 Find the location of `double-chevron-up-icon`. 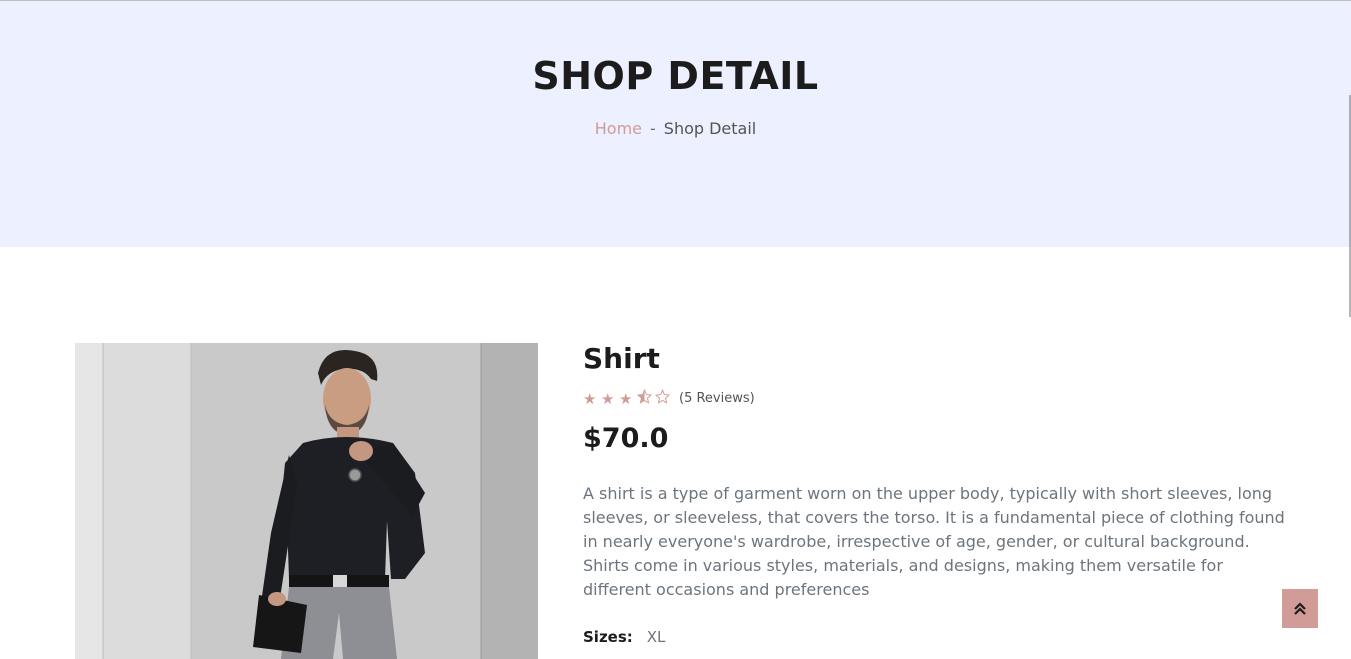

double-chevron-up-icon is located at coordinates (1300, 608).